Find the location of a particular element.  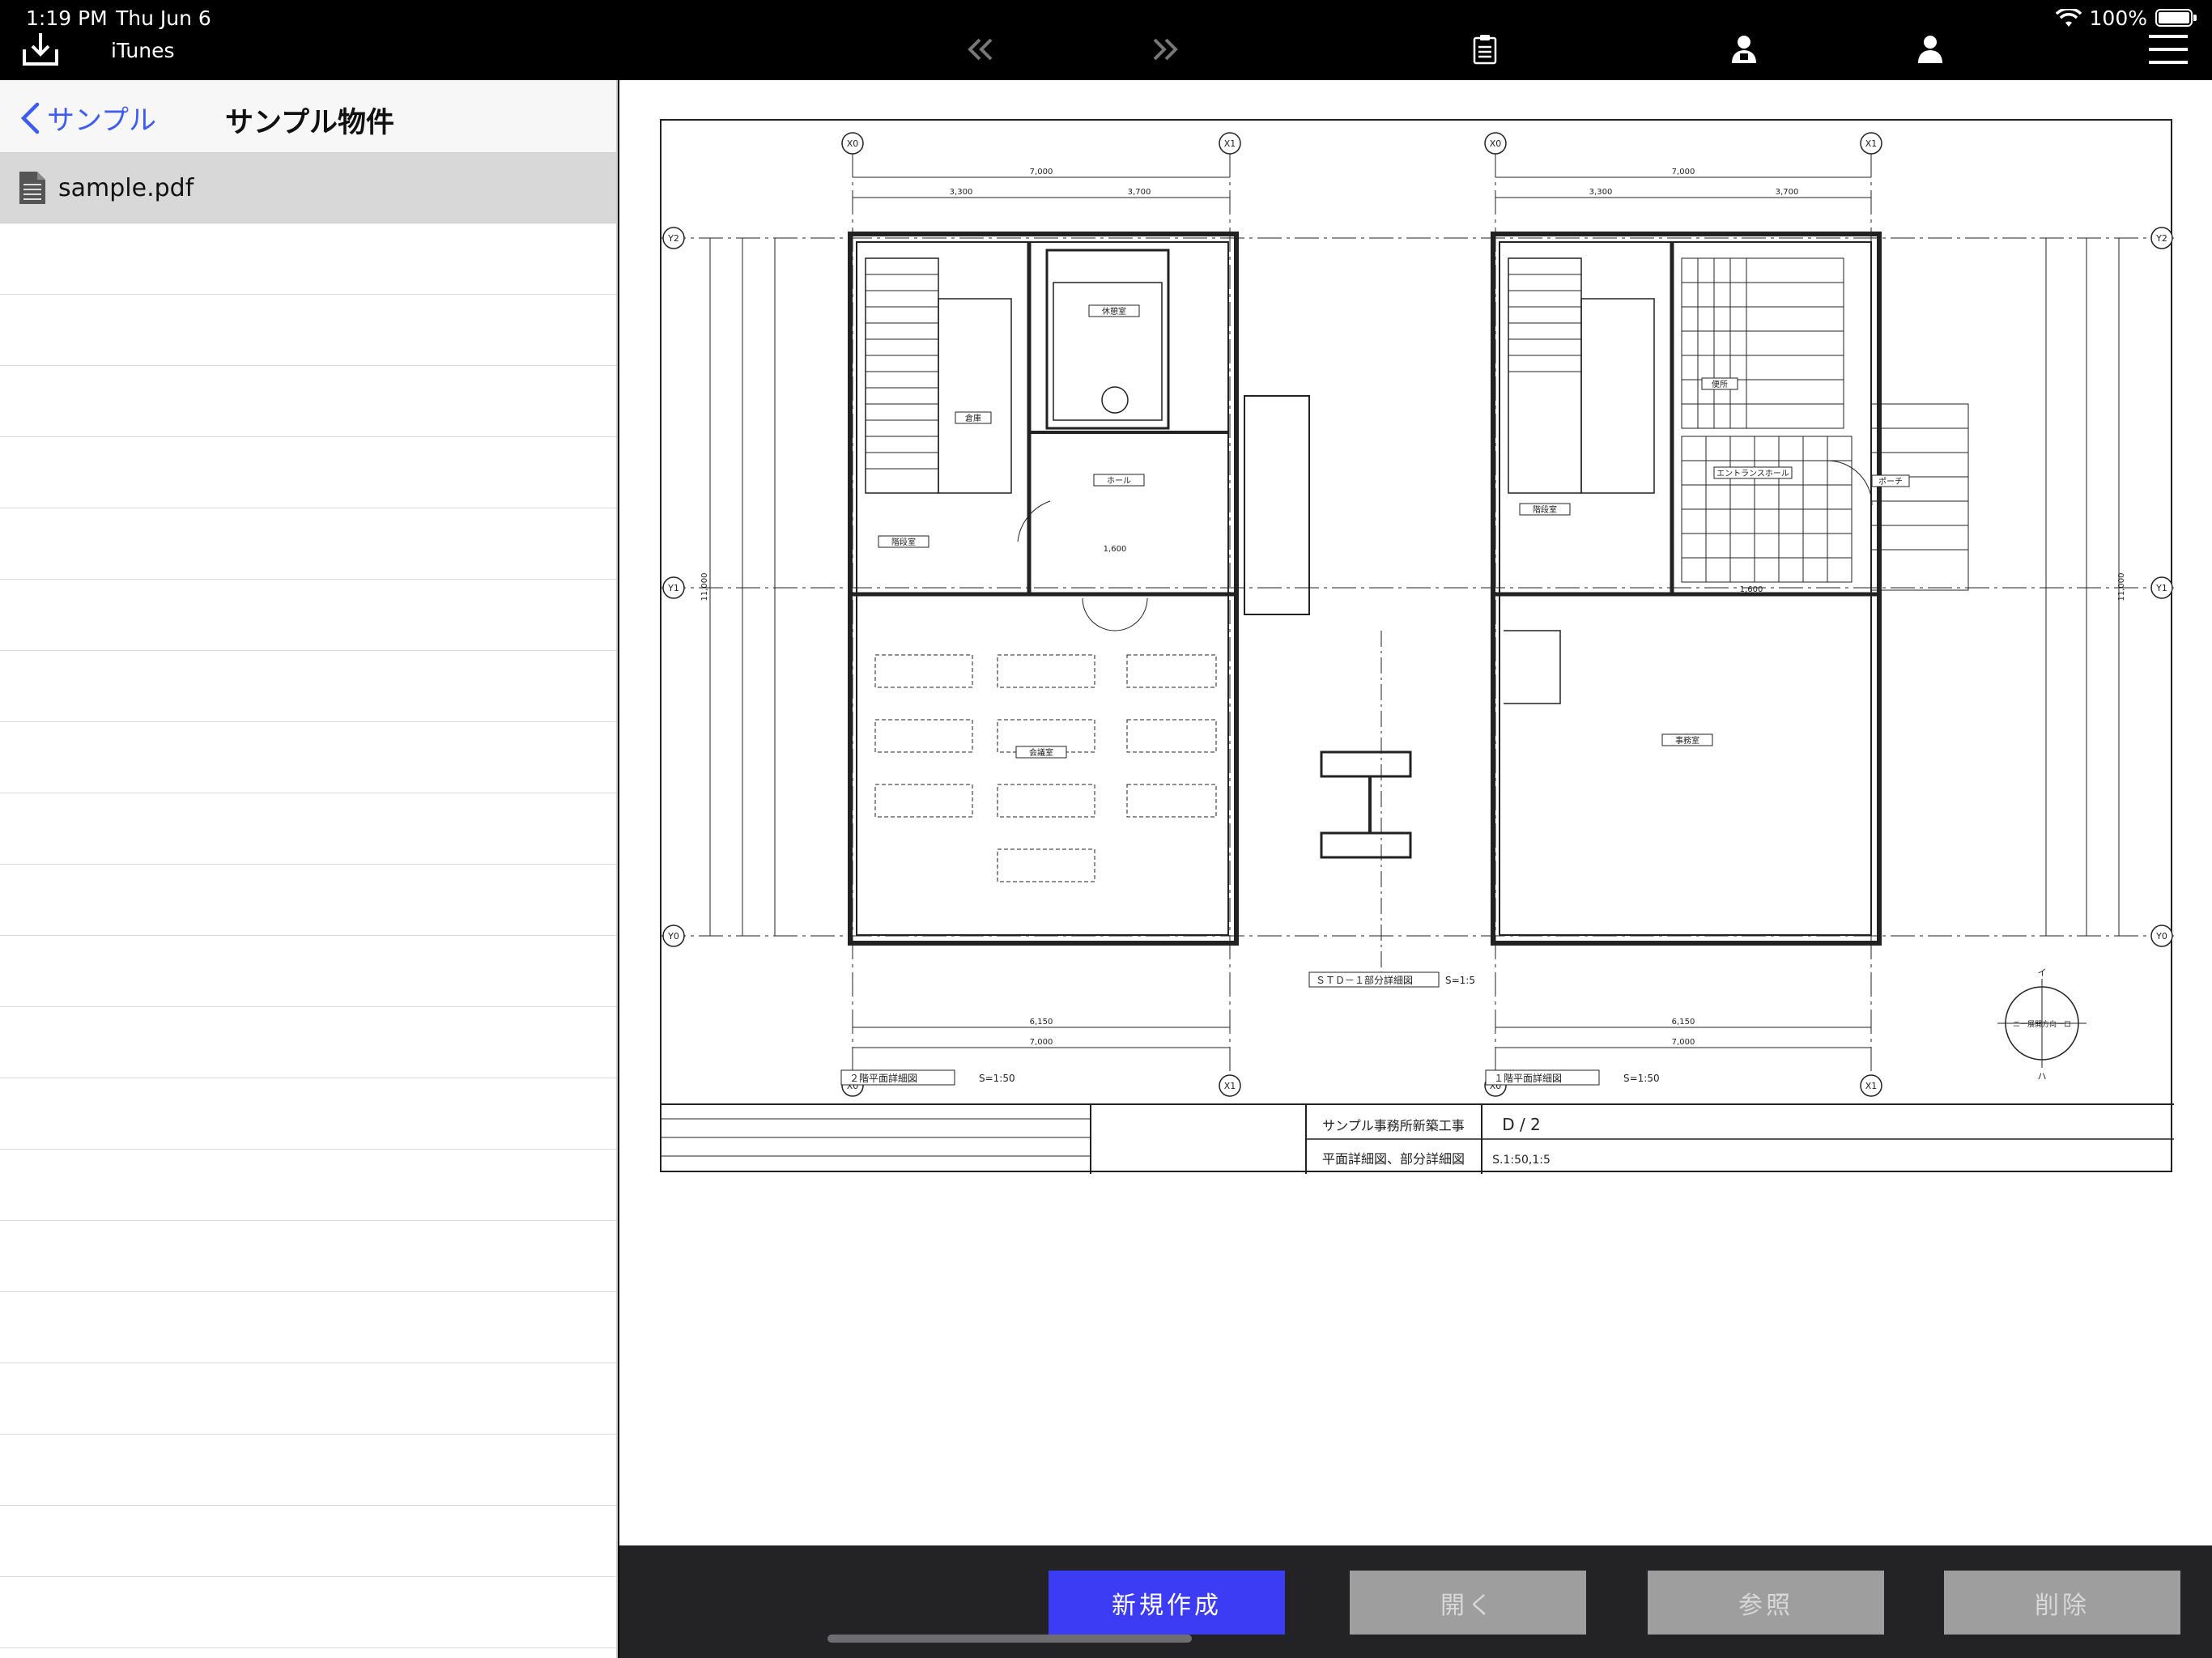

back-button: サンプル is located at coordinates (87, 118).